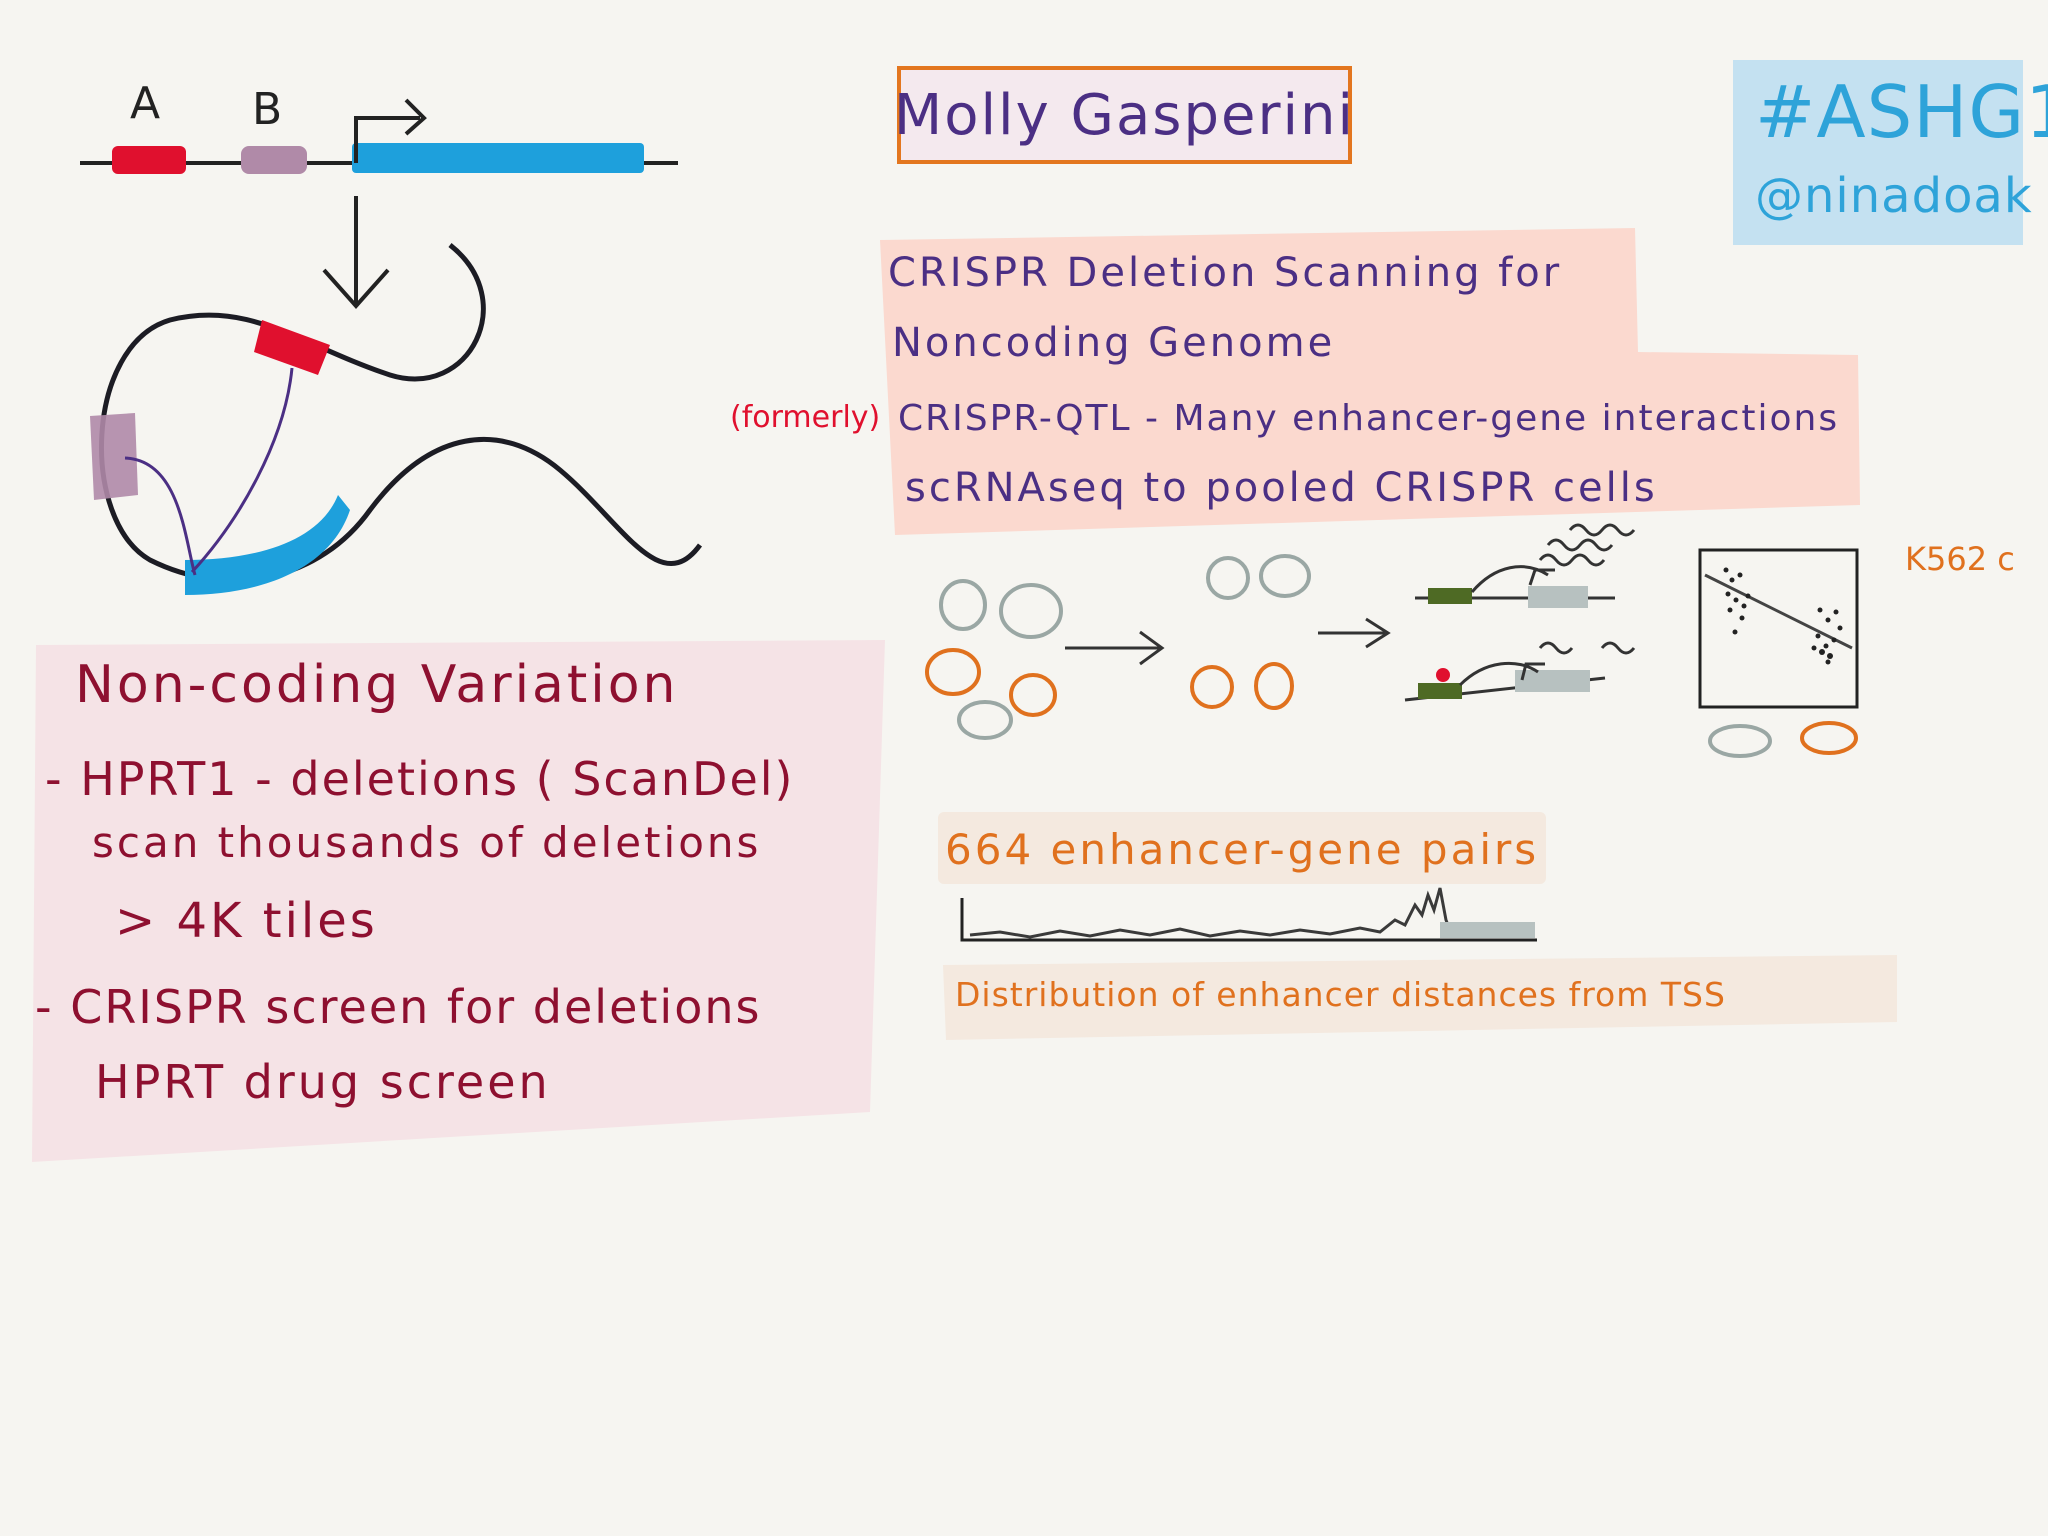  Describe the element at coordinates (1443, 675) in the screenshot. I see `deletion-mark-icon` at that location.